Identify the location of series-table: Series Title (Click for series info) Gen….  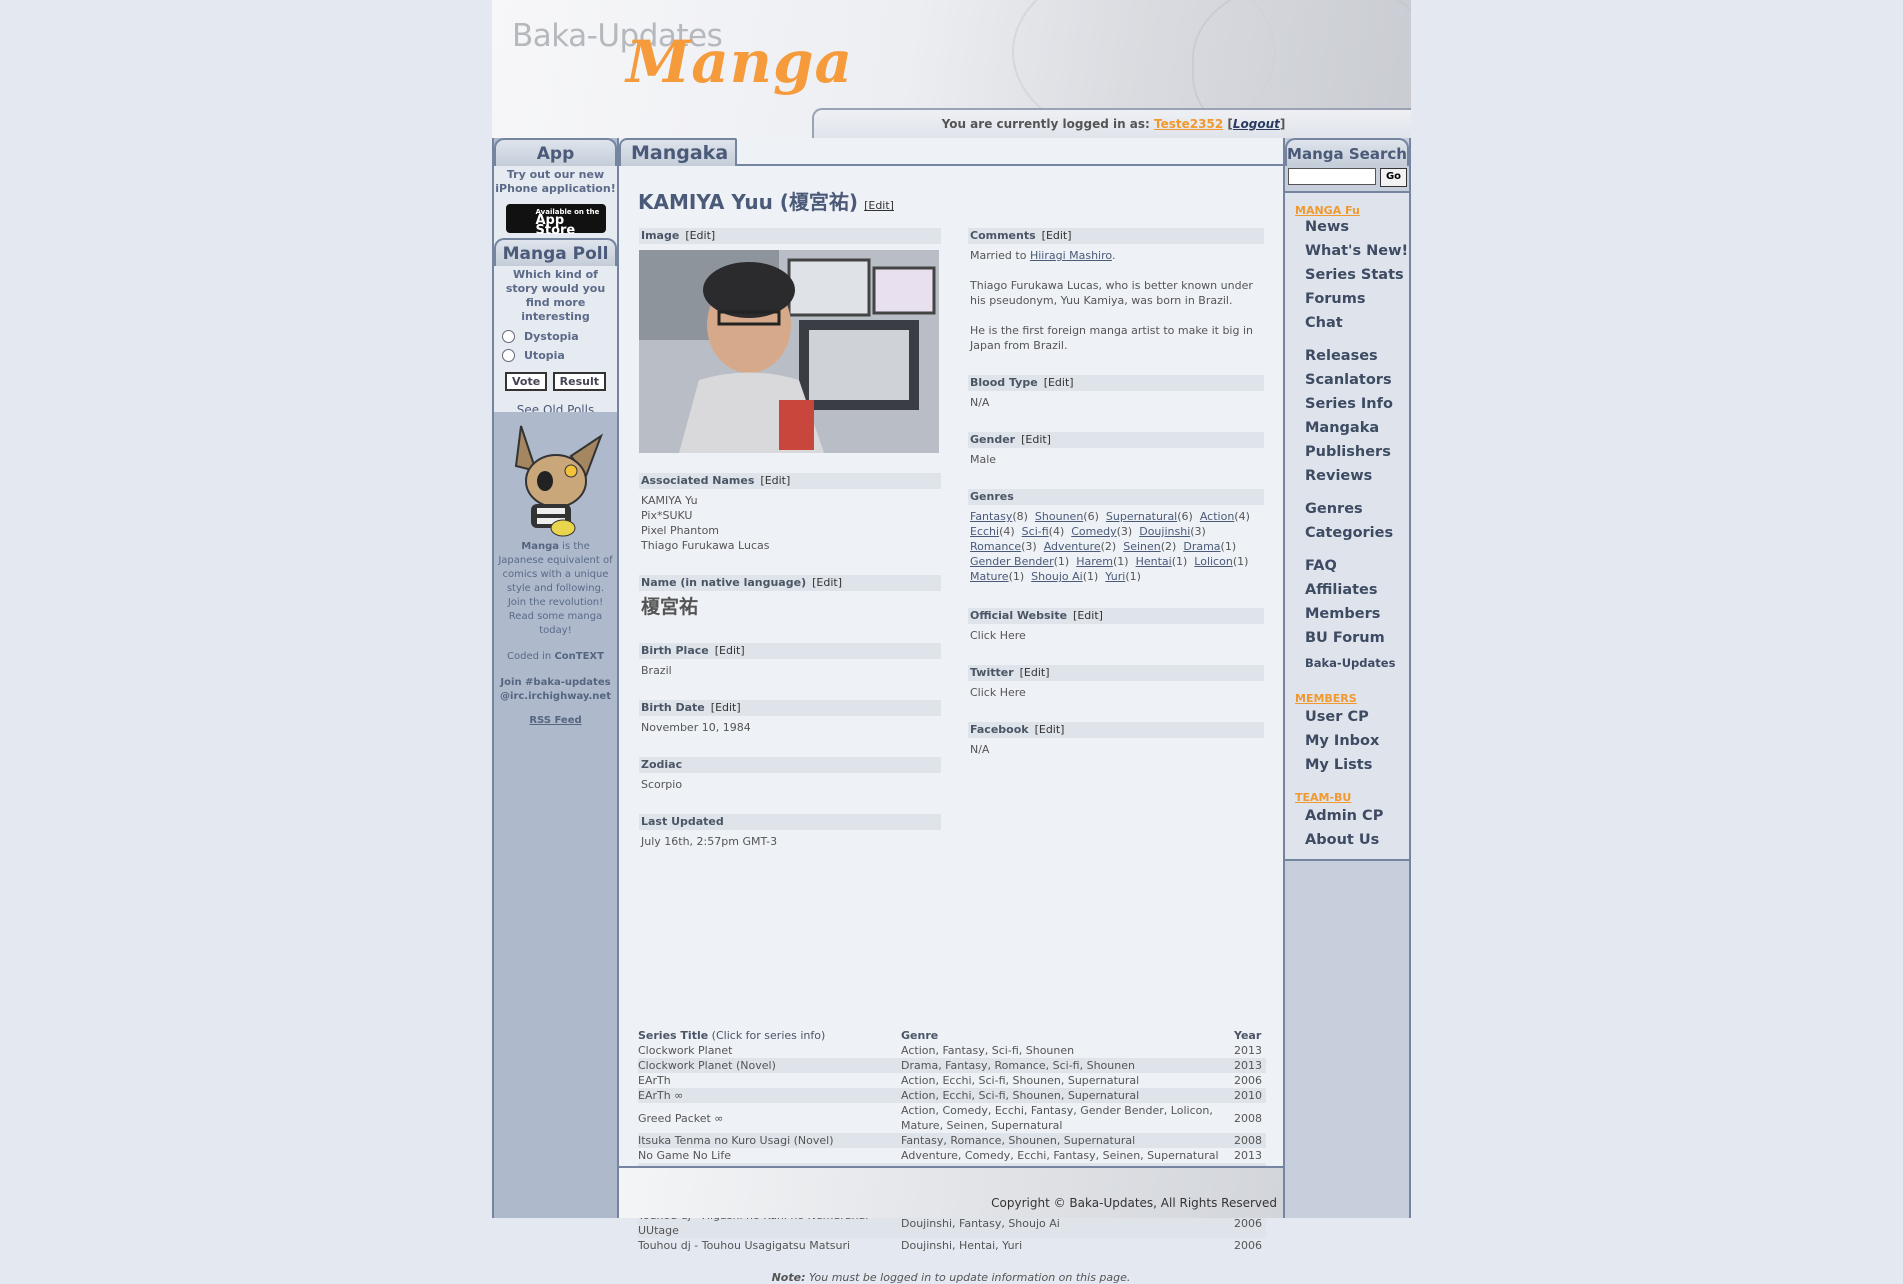
(952, 1140).